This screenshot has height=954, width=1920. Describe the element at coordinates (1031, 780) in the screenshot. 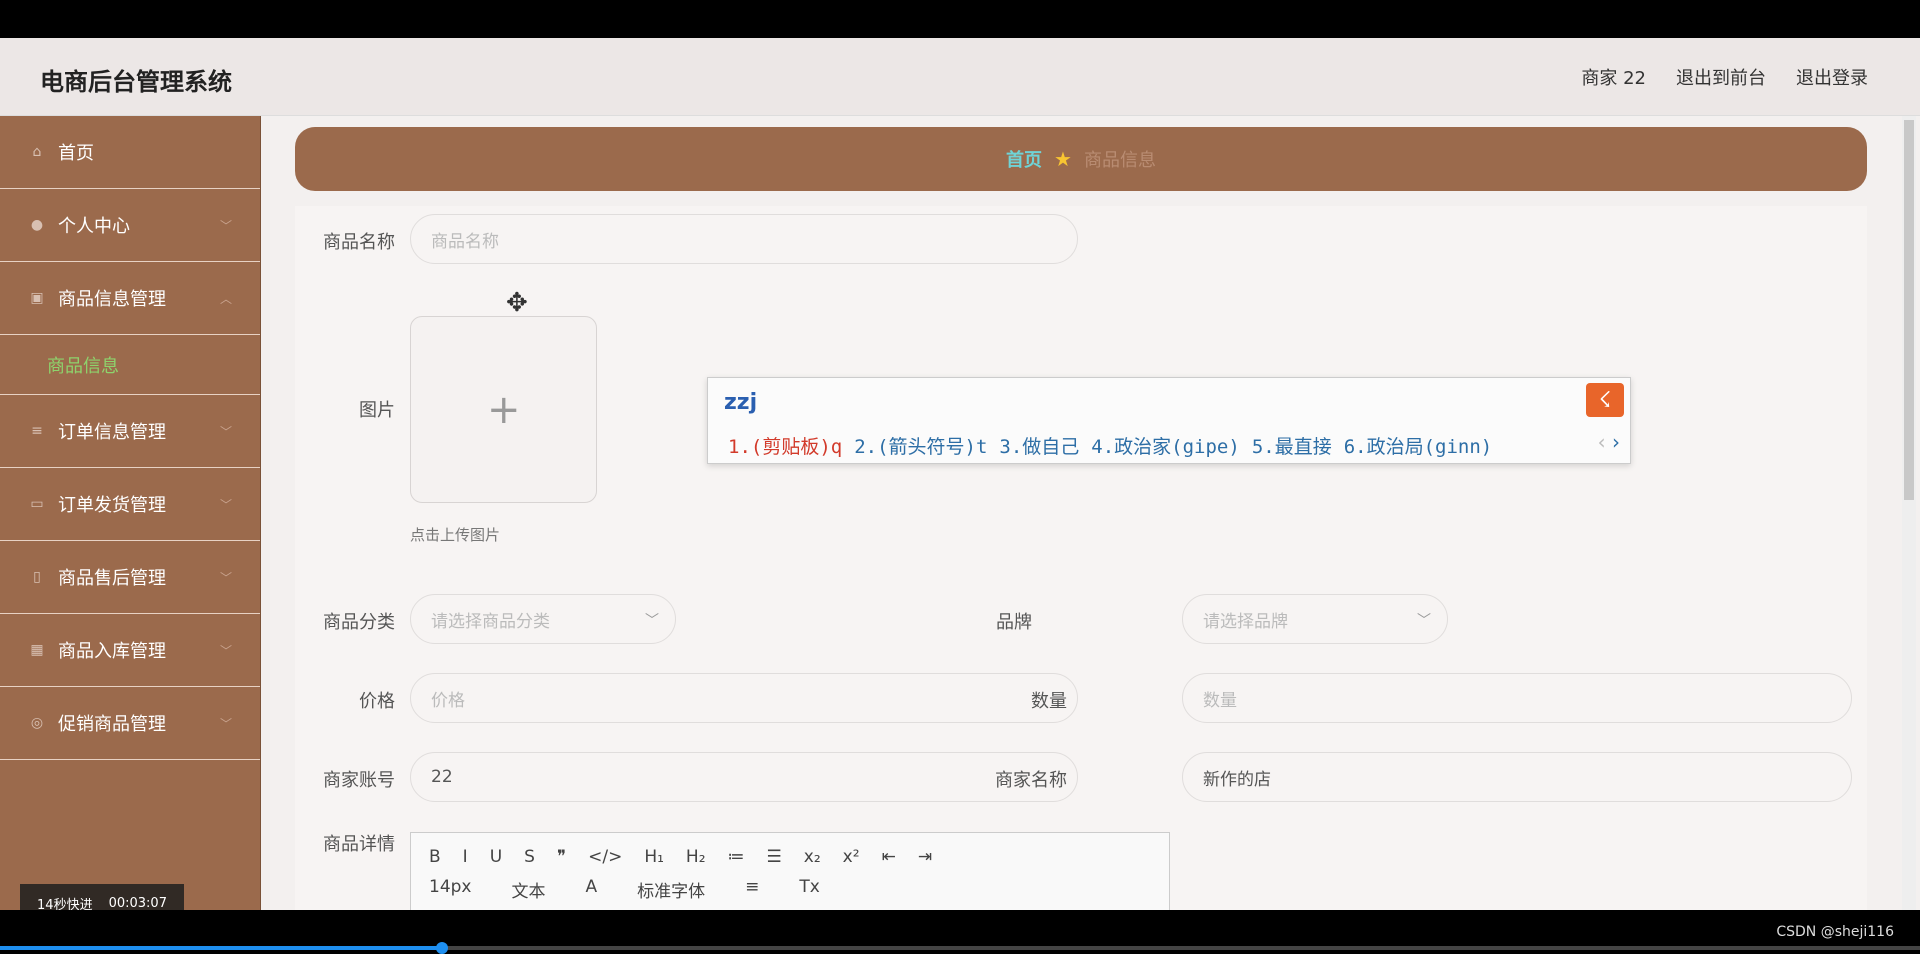

I see `merchant-name-label: 商家名称` at that location.